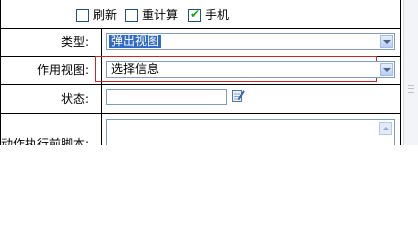  What do you see at coordinates (105, 15) in the screenshot?
I see `refresh-label: 刷新` at bounding box center [105, 15].